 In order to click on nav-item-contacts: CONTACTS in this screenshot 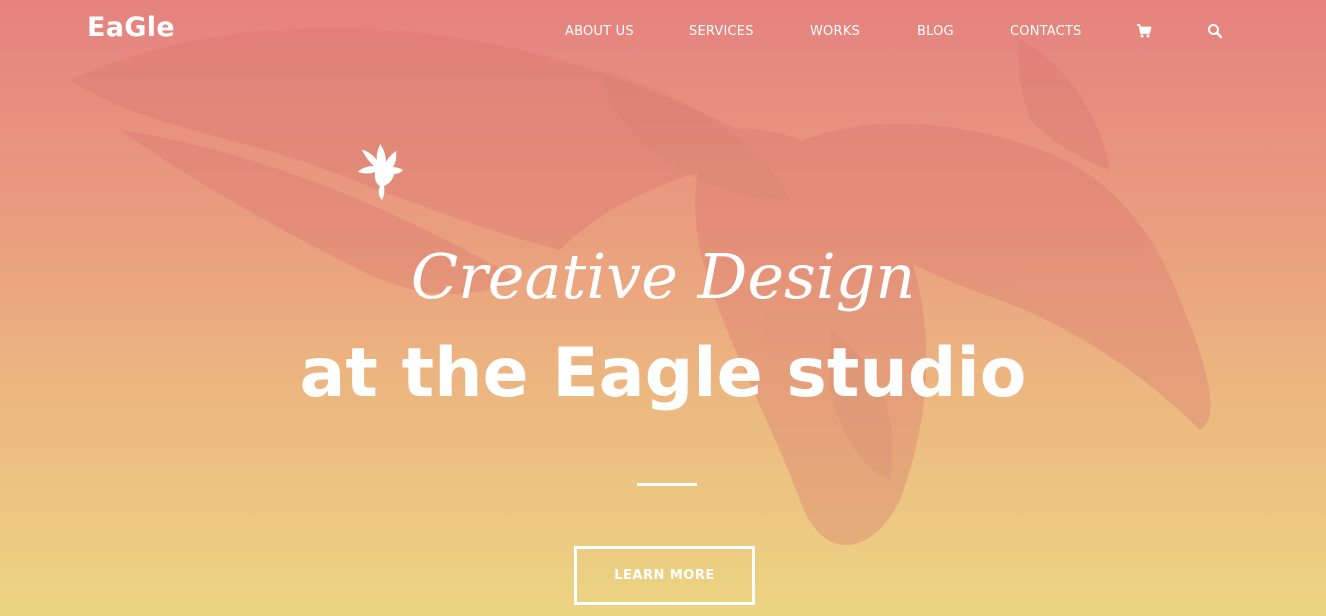, I will do `click(1046, 31)`.